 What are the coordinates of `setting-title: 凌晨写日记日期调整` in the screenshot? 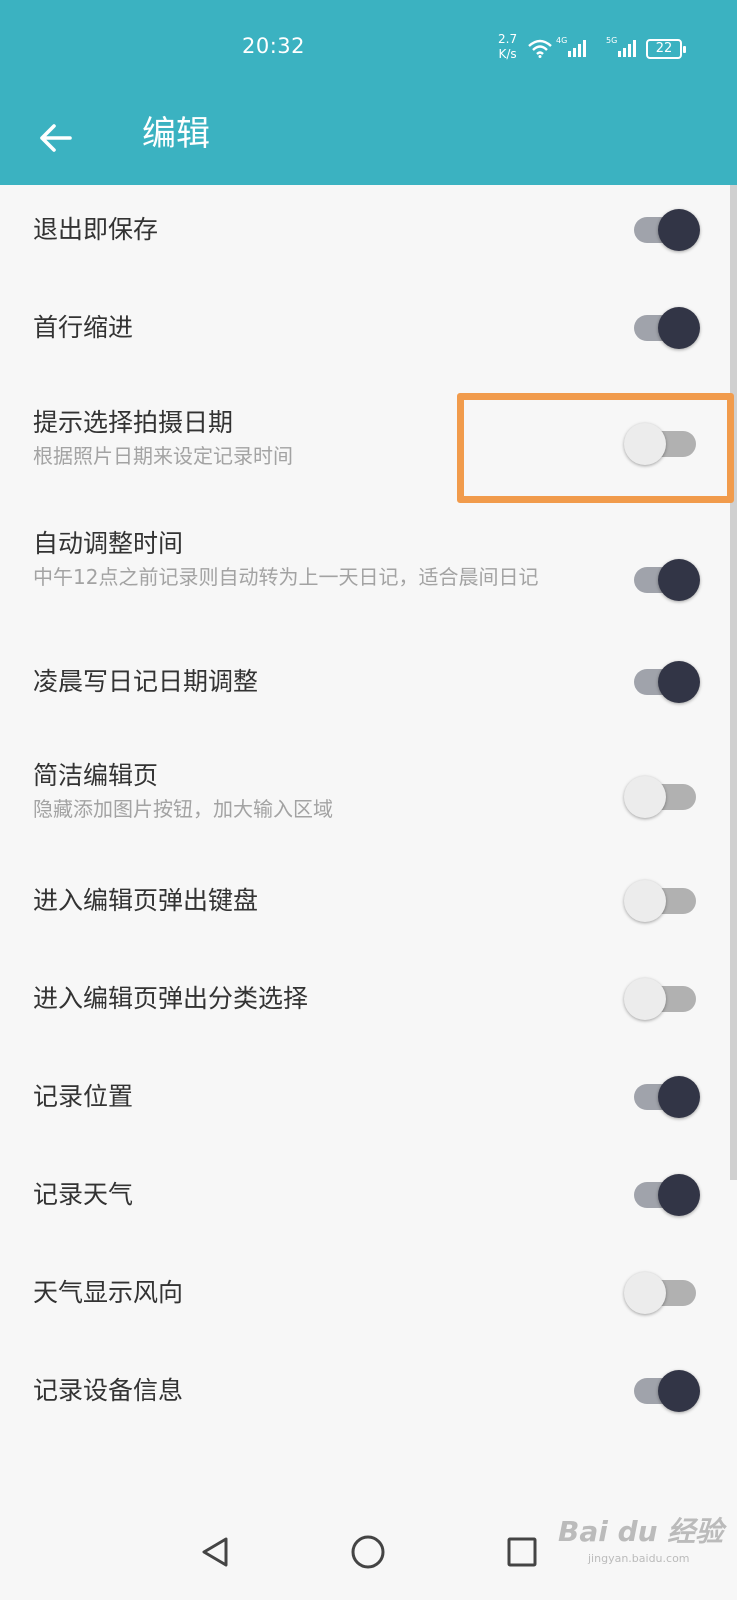 It's located at (146, 681).